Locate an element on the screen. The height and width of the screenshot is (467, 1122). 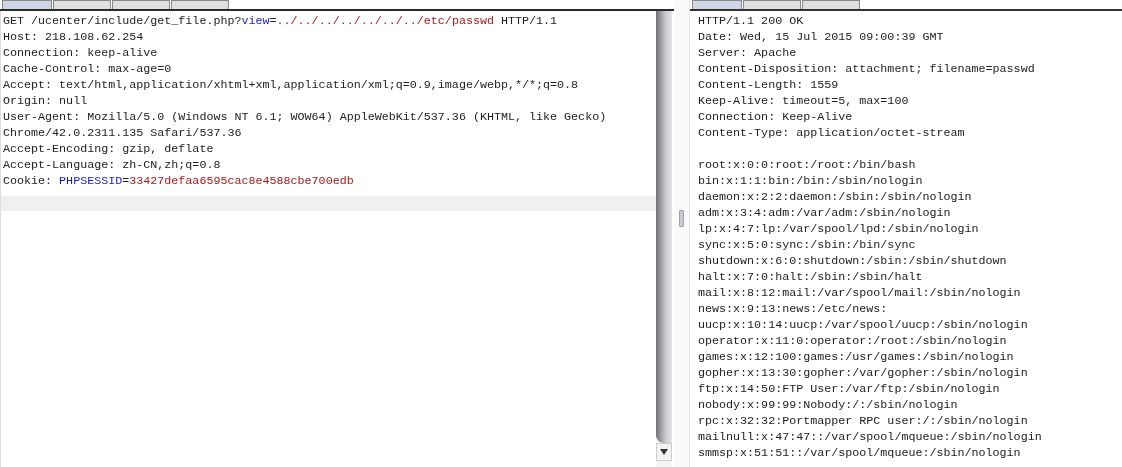
response-header: Connection: Keep-Alive is located at coordinates (775, 117).